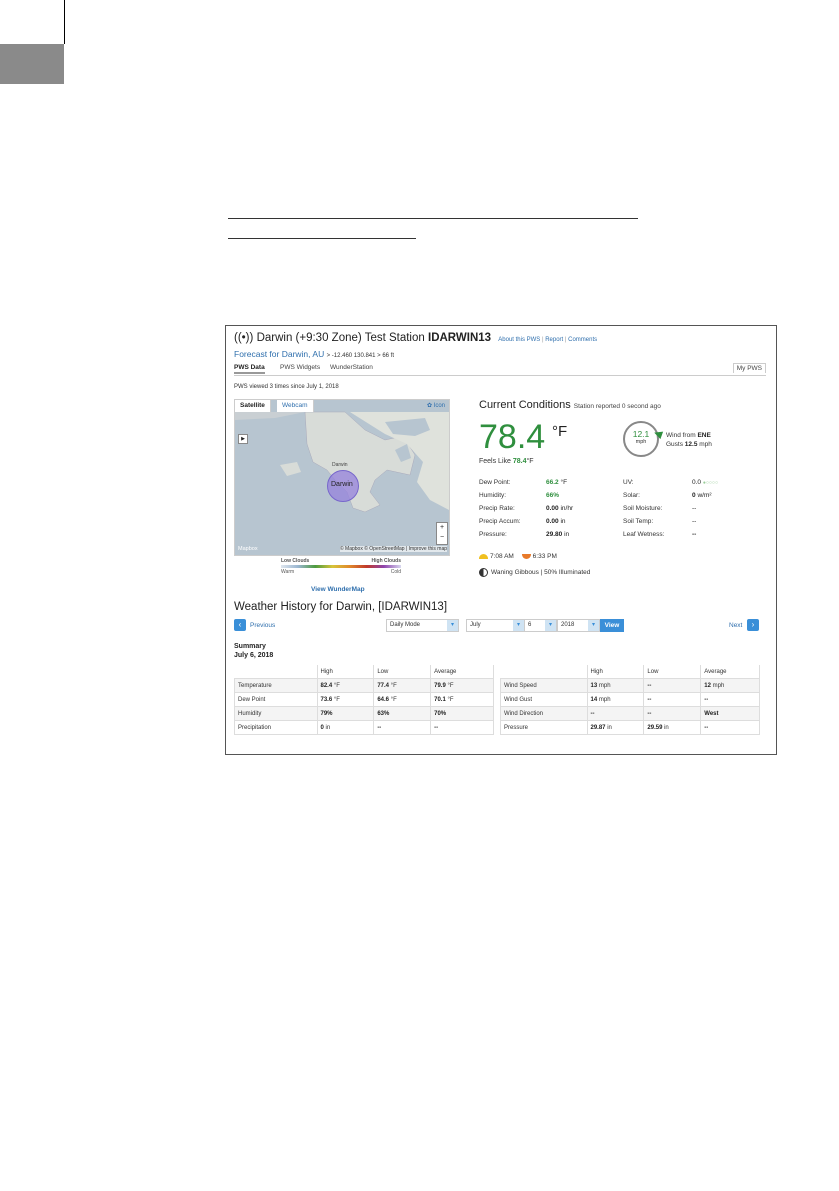 This screenshot has width=839, height=1191. What do you see at coordinates (525, 405) in the screenshot?
I see `current-title: Current Conditions` at bounding box center [525, 405].